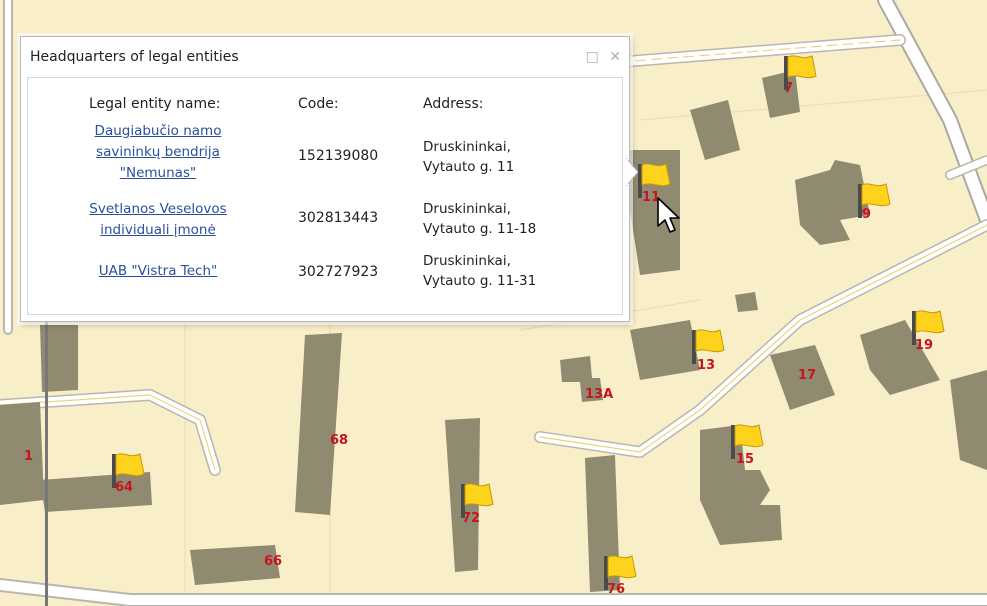 The image size is (987, 606). What do you see at coordinates (453, 104) in the screenshot?
I see `column-header-address: Address:` at bounding box center [453, 104].